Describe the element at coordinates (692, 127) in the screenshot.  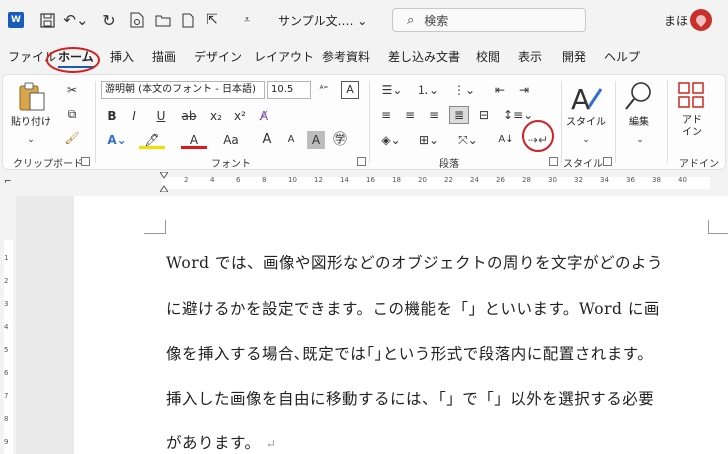
I see `addins-label: アド イン` at that location.